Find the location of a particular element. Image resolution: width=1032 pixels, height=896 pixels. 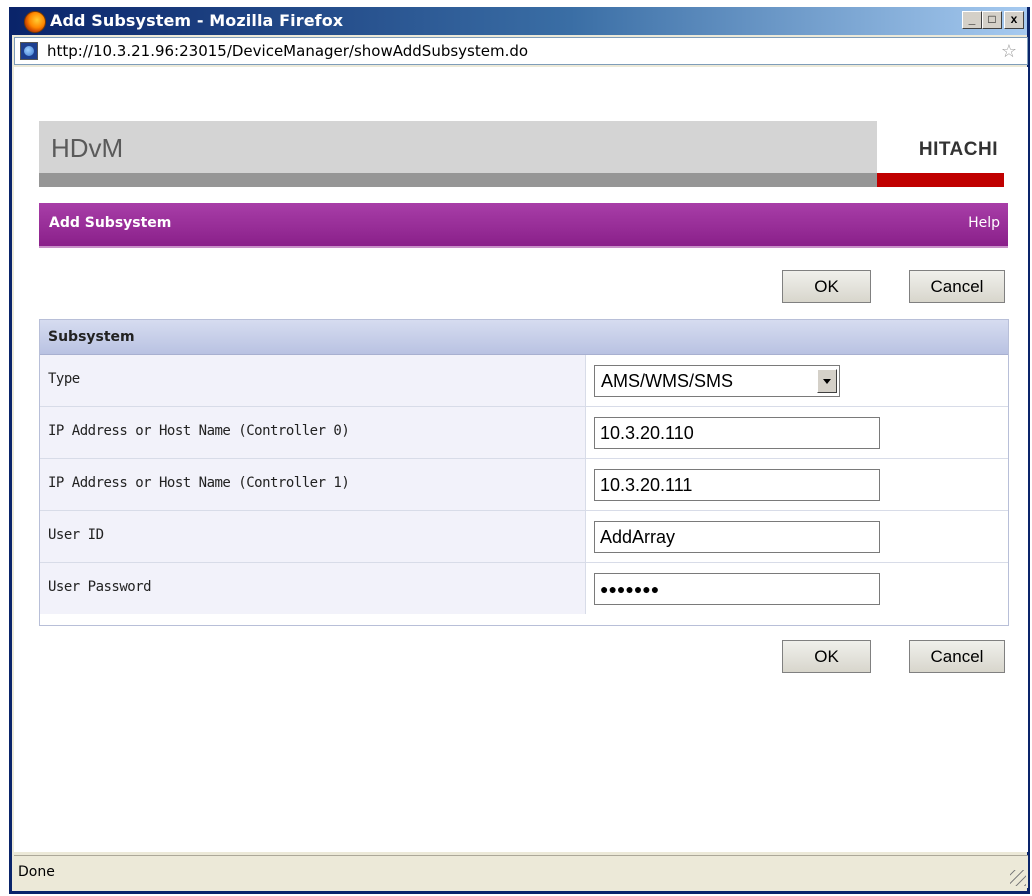

controller0-row: IP Address or Host Name (Controller 0) is located at coordinates (524, 433).